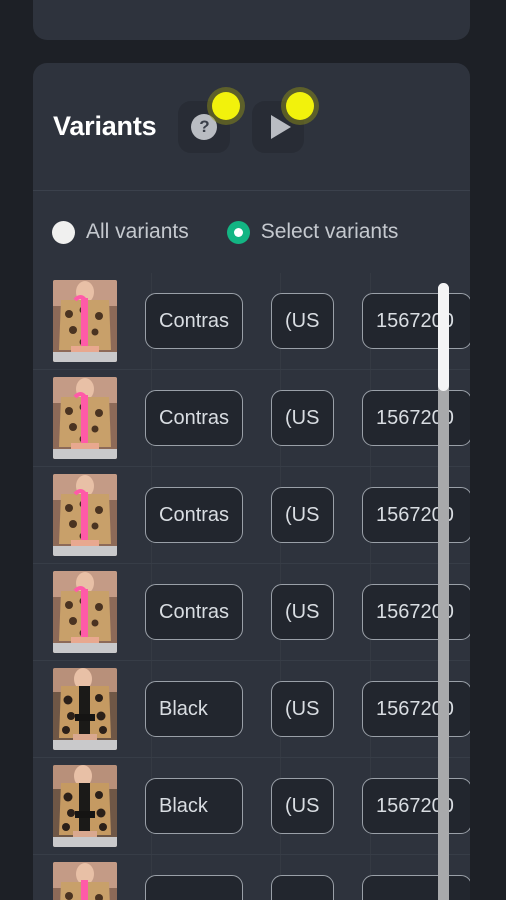  Describe the element at coordinates (280, 126) in the screenshot. I see `play-triangle-icon` at that location.